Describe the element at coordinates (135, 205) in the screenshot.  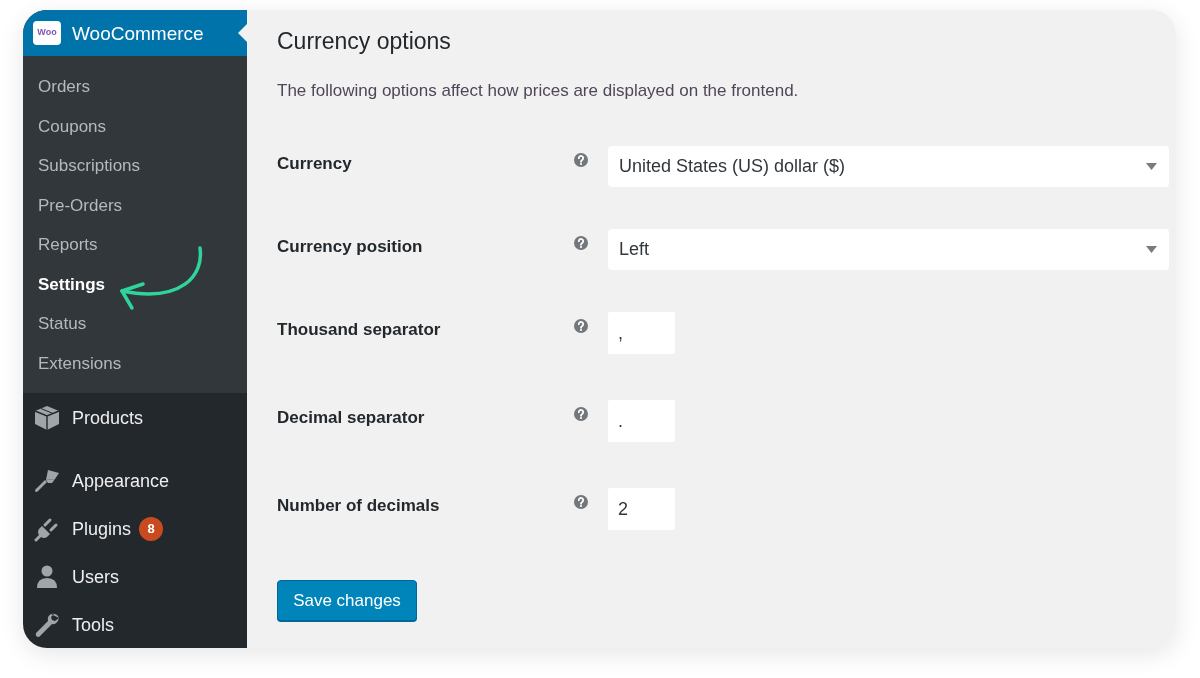
I see `submenu-item: Pre-Orders` at that location.